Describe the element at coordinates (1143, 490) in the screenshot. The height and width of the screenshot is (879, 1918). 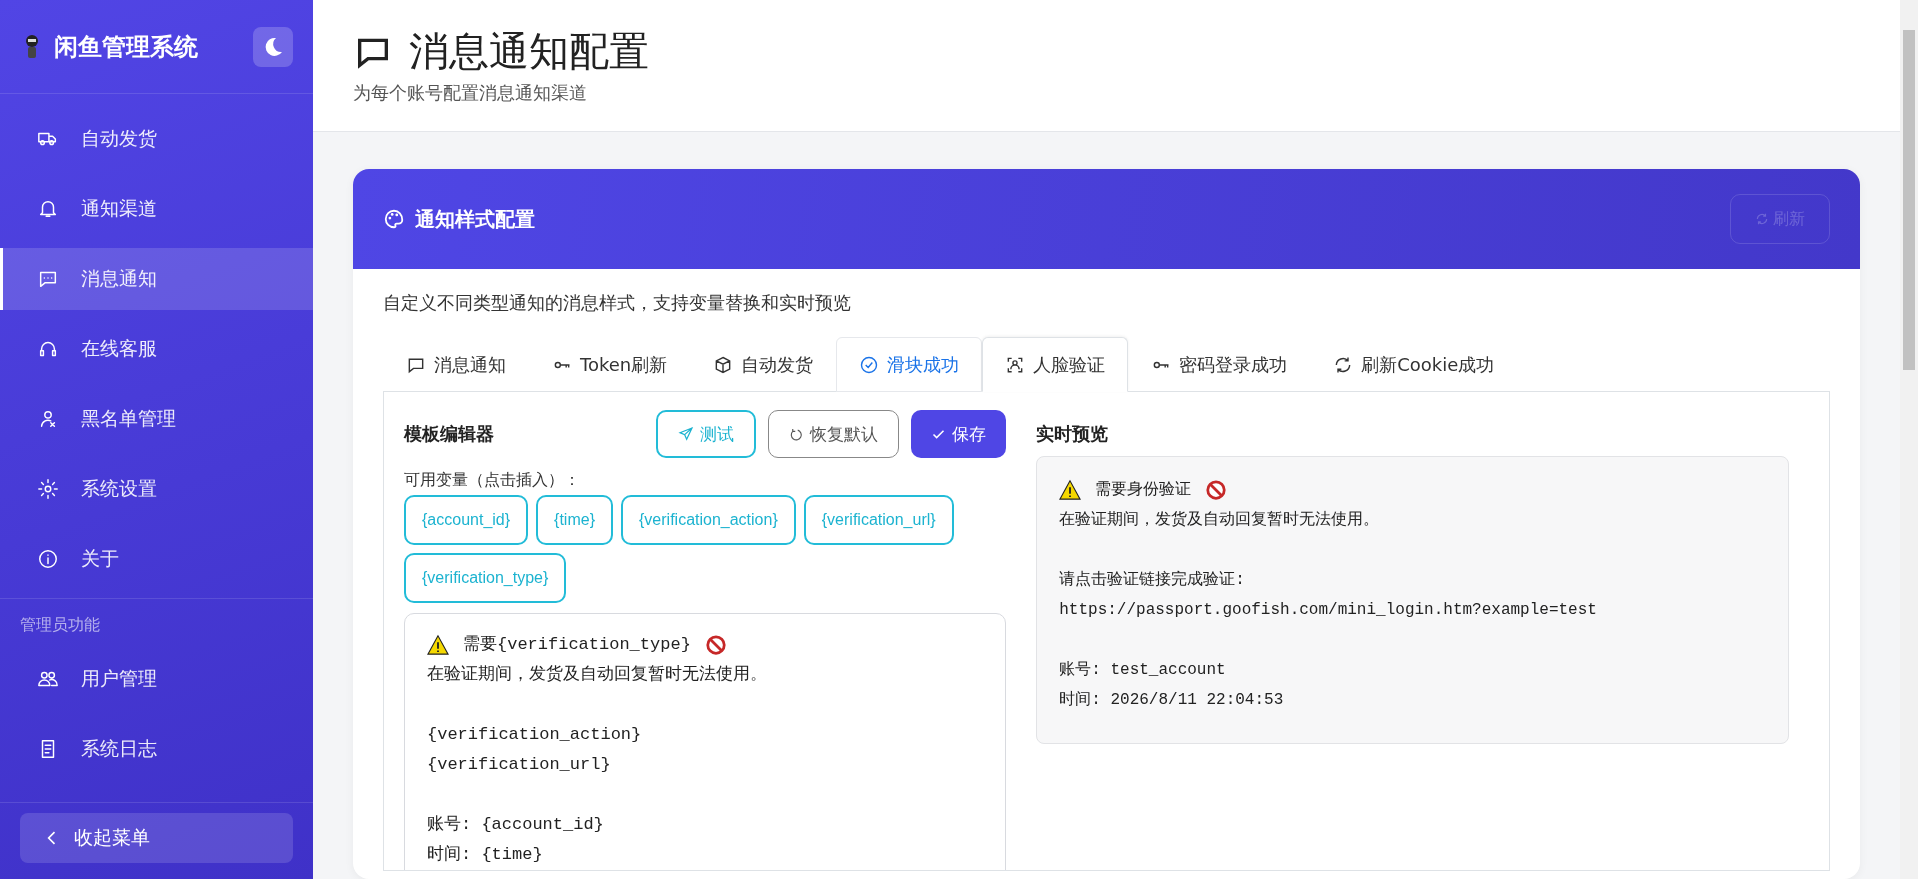
I see `preview-line: 需要身份验证` at that location.